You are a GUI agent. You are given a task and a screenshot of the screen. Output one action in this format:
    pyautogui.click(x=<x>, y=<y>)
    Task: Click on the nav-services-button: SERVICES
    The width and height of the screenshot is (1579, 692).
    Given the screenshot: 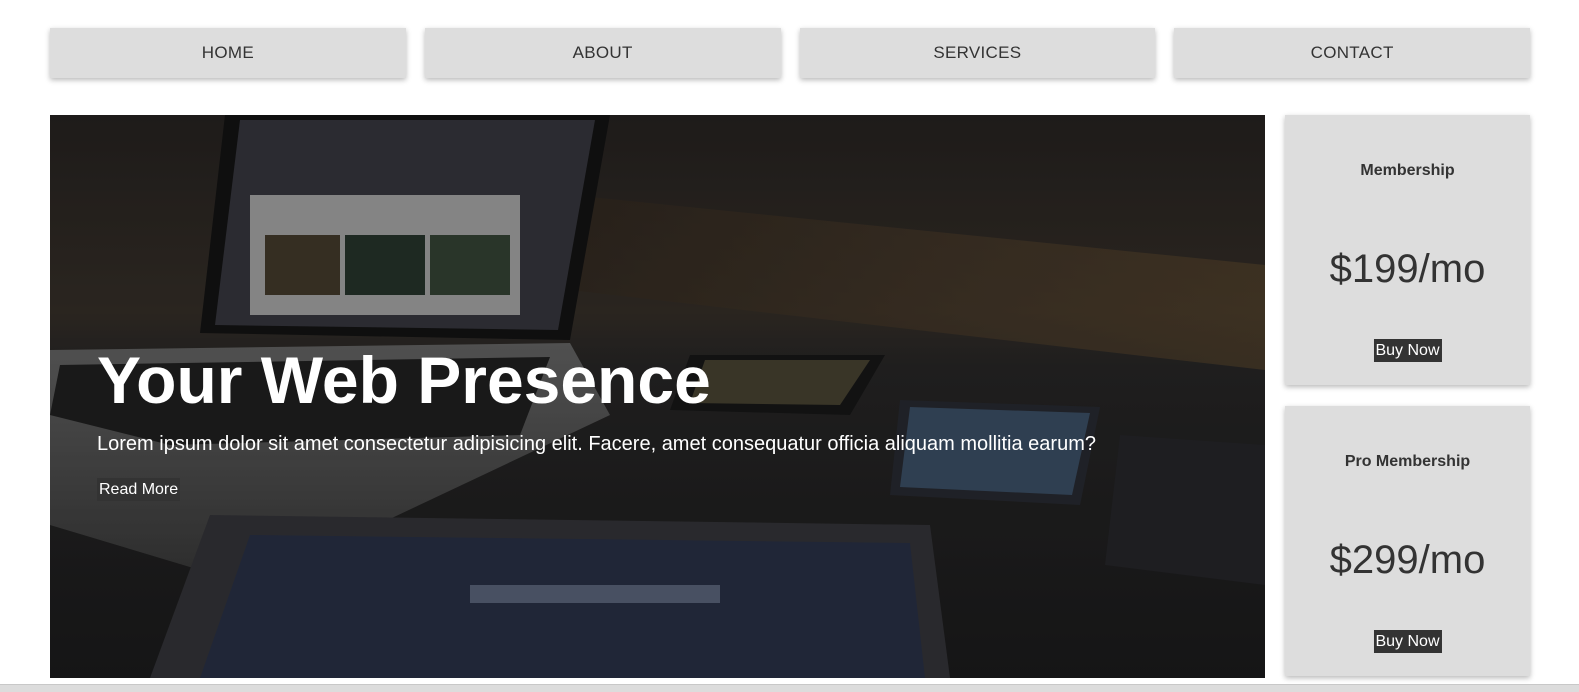 What is the action you would take?
    pyautogui.click(x=977, y=53)
    